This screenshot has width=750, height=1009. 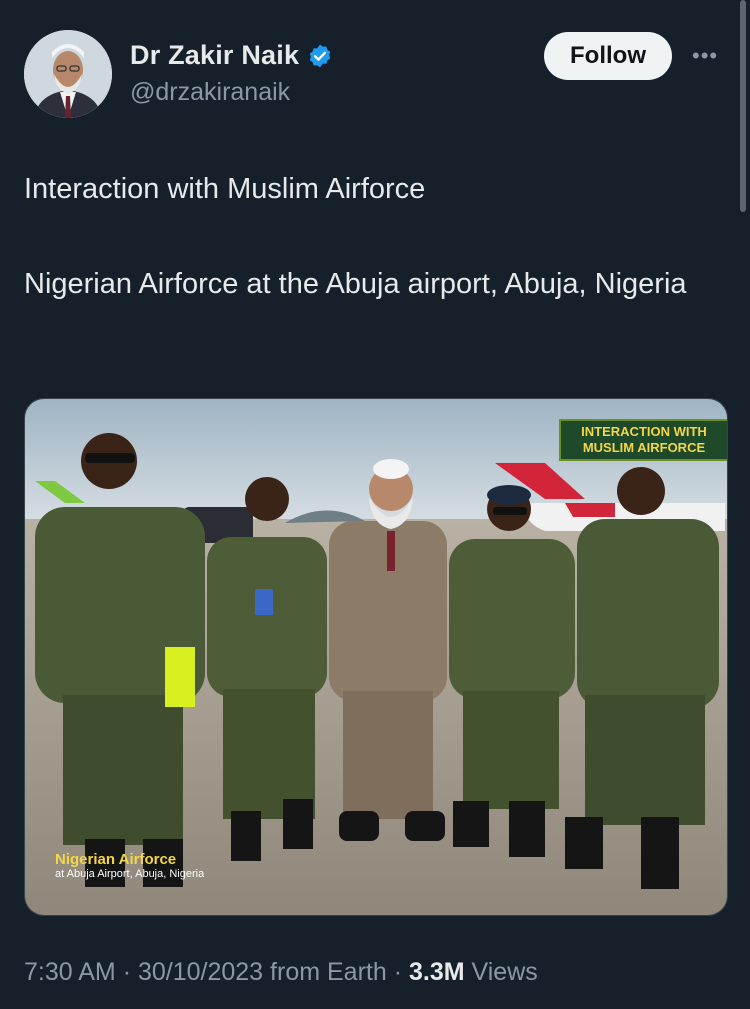 I want to click on avatar, so click(x=68, y=74).